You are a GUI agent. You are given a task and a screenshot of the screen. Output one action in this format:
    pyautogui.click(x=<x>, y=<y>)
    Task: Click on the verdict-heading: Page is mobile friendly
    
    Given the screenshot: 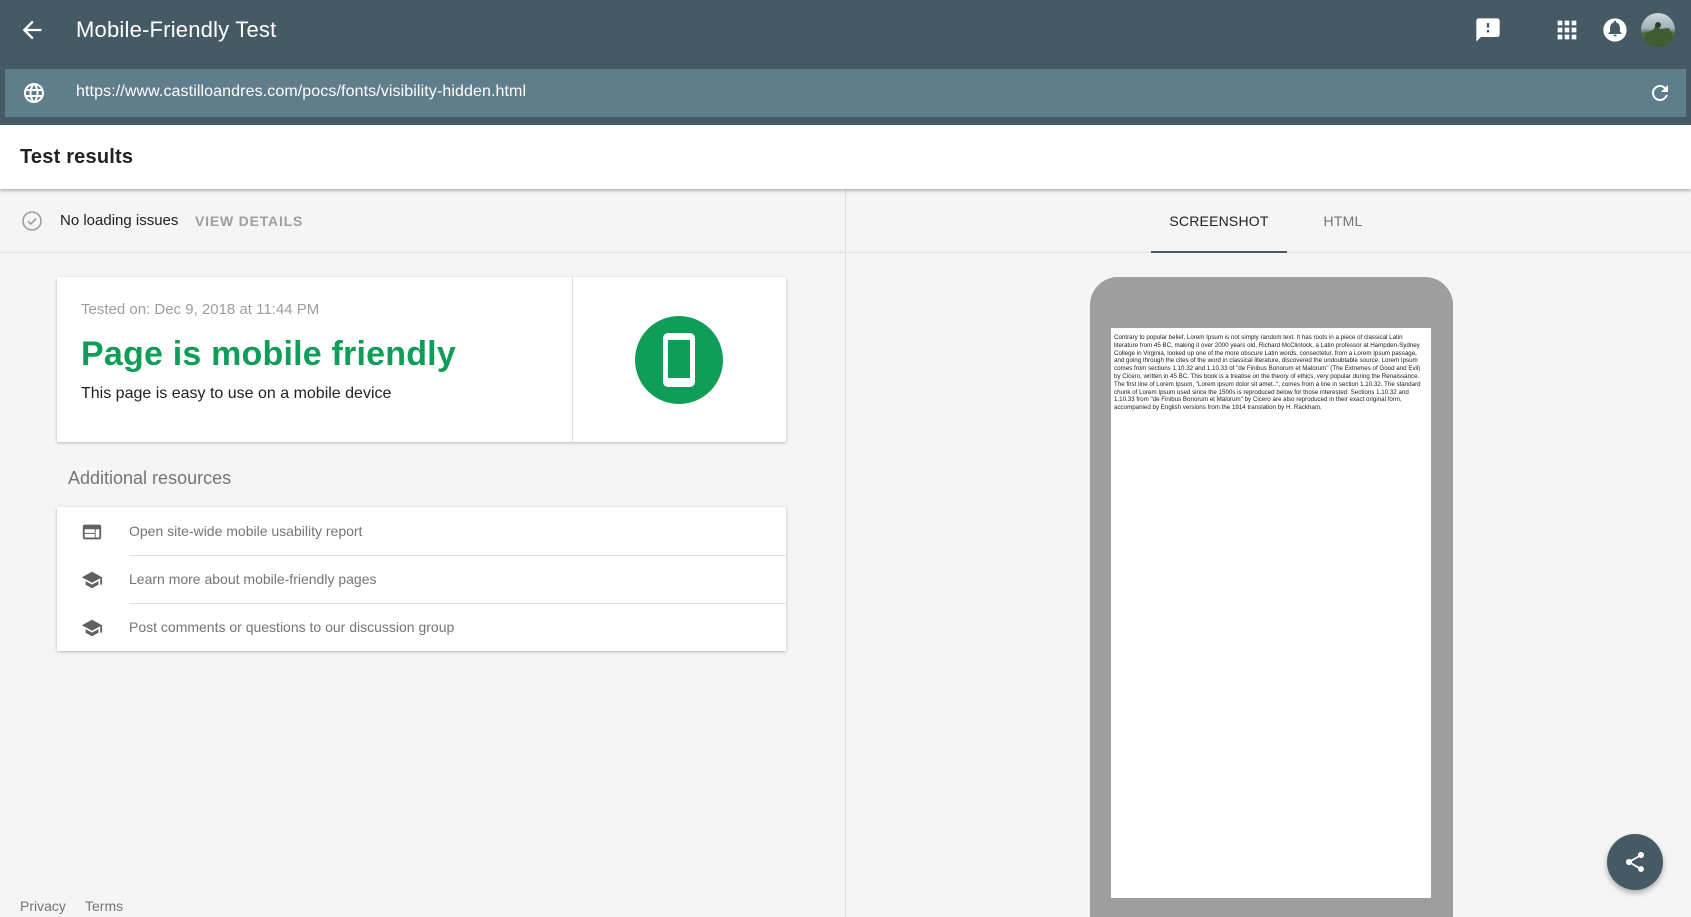 What is the action you would take?
    pyautogui.click(x=268, y=354)
    